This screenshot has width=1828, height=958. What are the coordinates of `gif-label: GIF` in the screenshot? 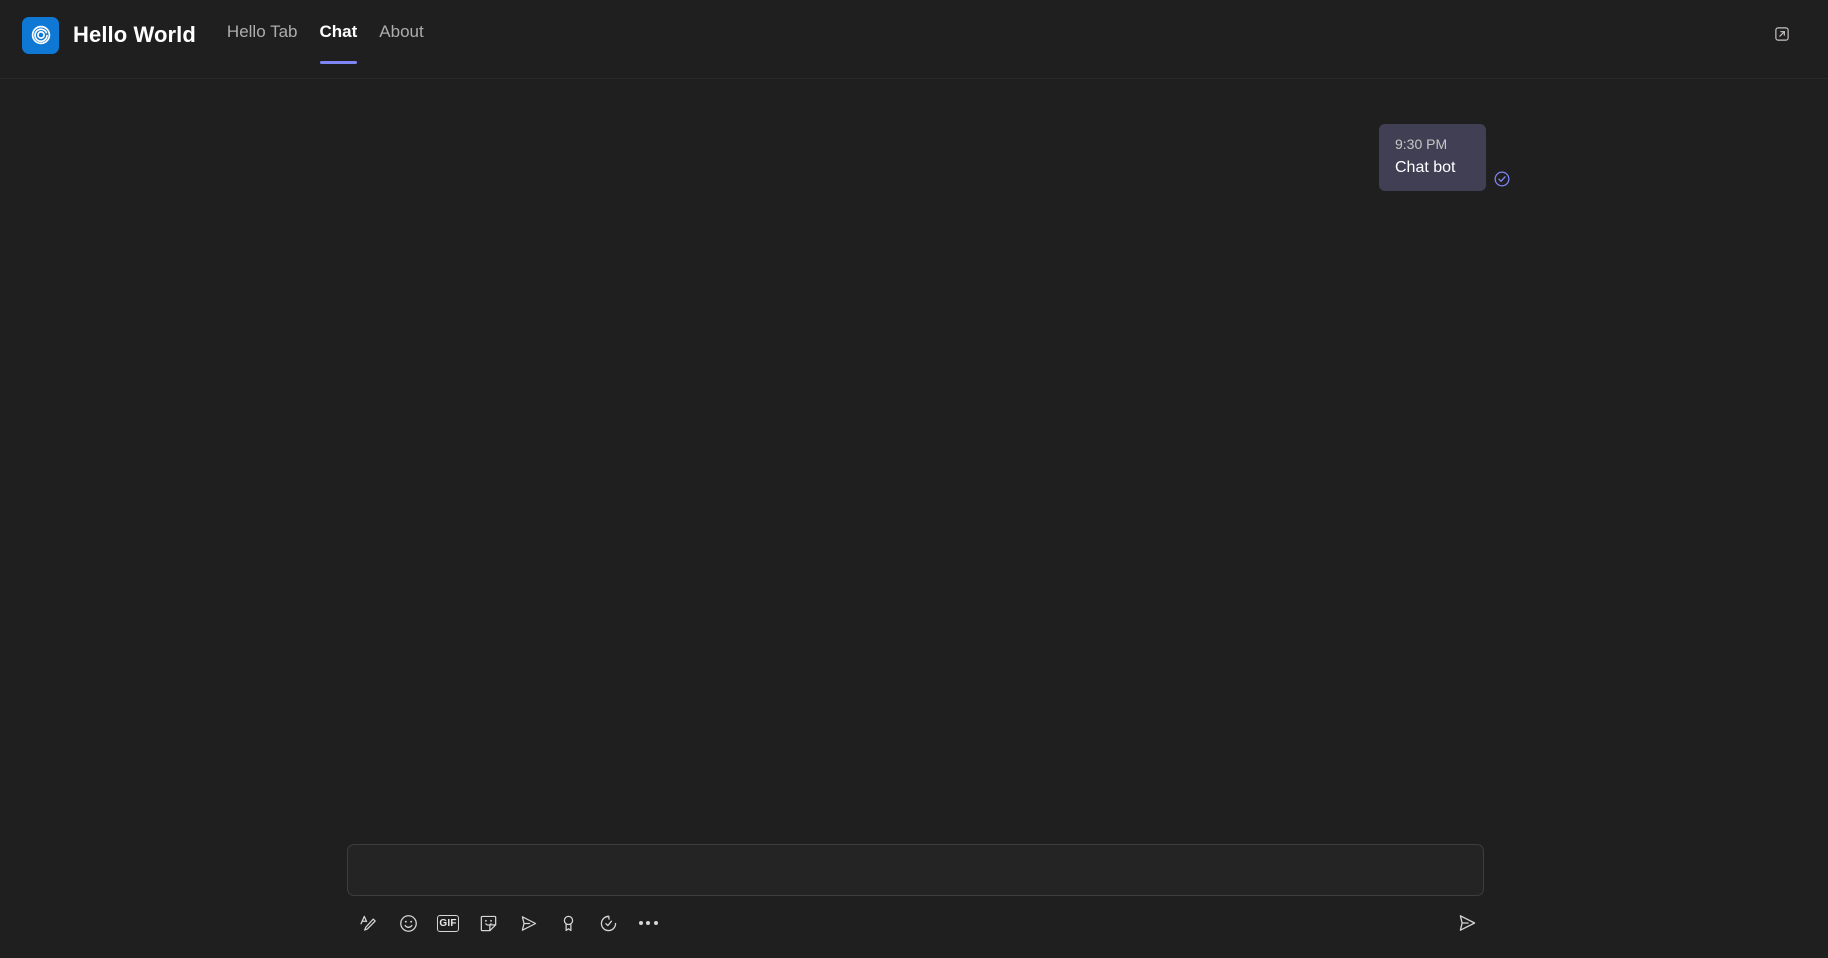 It's located at (448, 923).